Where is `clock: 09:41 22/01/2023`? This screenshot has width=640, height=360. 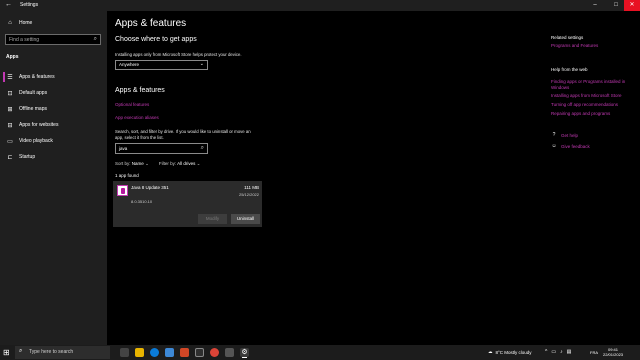 clock: 09:41 22/01/2023 is located at coordinates (613, 352).